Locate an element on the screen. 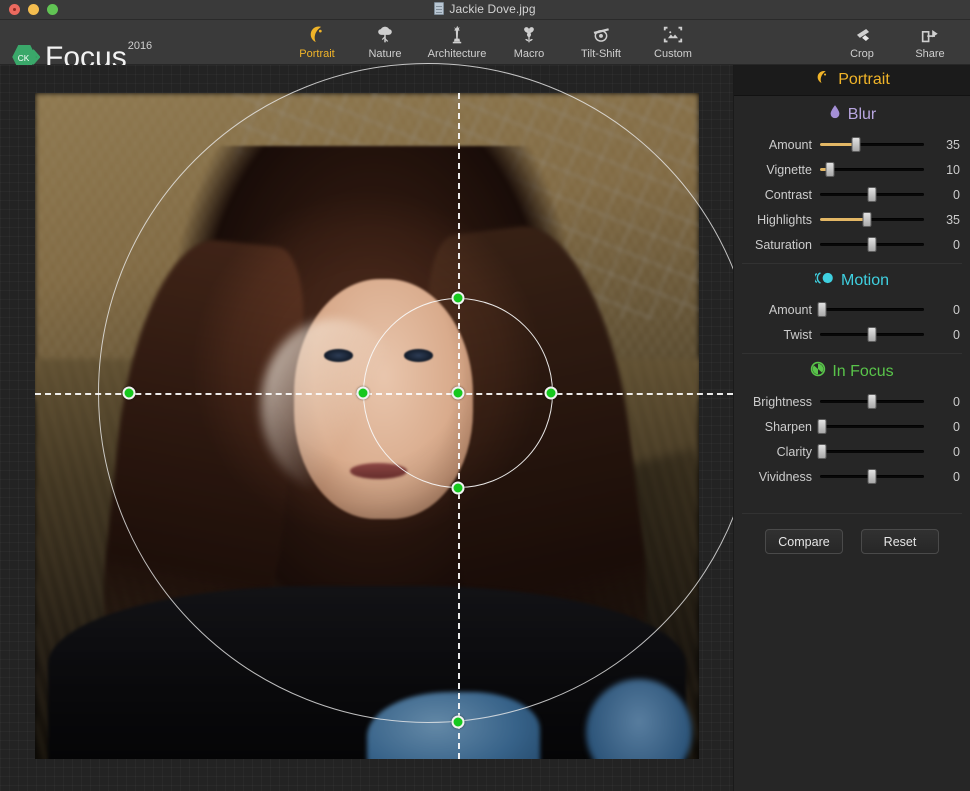 The height and width of the screenshot is (791, 970). mode-button-nature: Nature is located at coordinates (385, 42).